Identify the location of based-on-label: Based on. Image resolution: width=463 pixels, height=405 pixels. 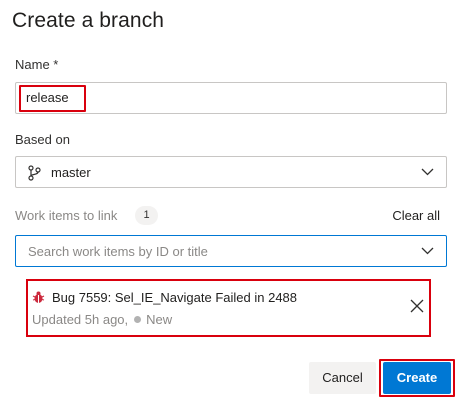
(42, 139).